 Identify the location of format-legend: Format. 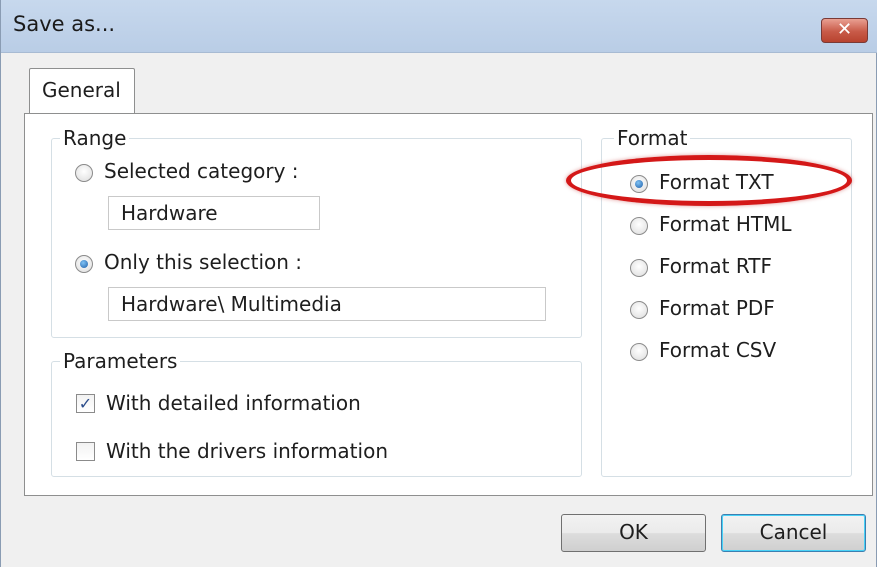
(652, 138).